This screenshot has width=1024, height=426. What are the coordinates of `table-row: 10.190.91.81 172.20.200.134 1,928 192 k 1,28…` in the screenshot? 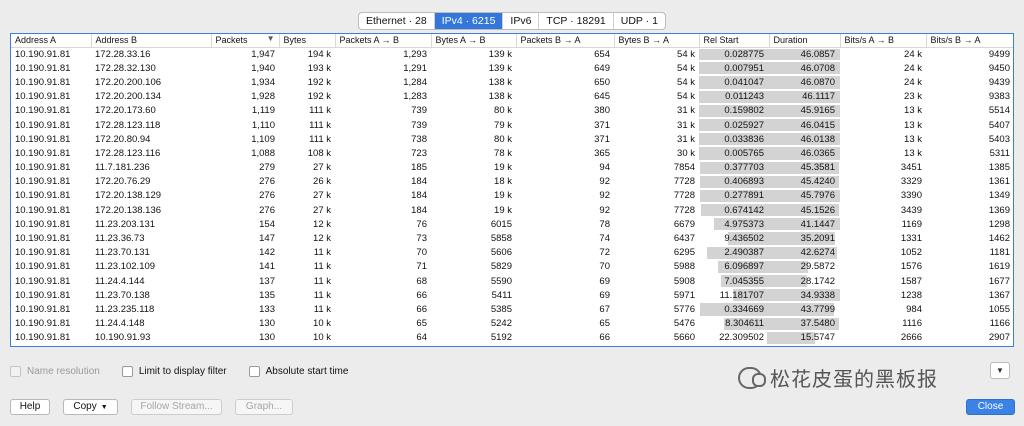 It's located at (512, 97).